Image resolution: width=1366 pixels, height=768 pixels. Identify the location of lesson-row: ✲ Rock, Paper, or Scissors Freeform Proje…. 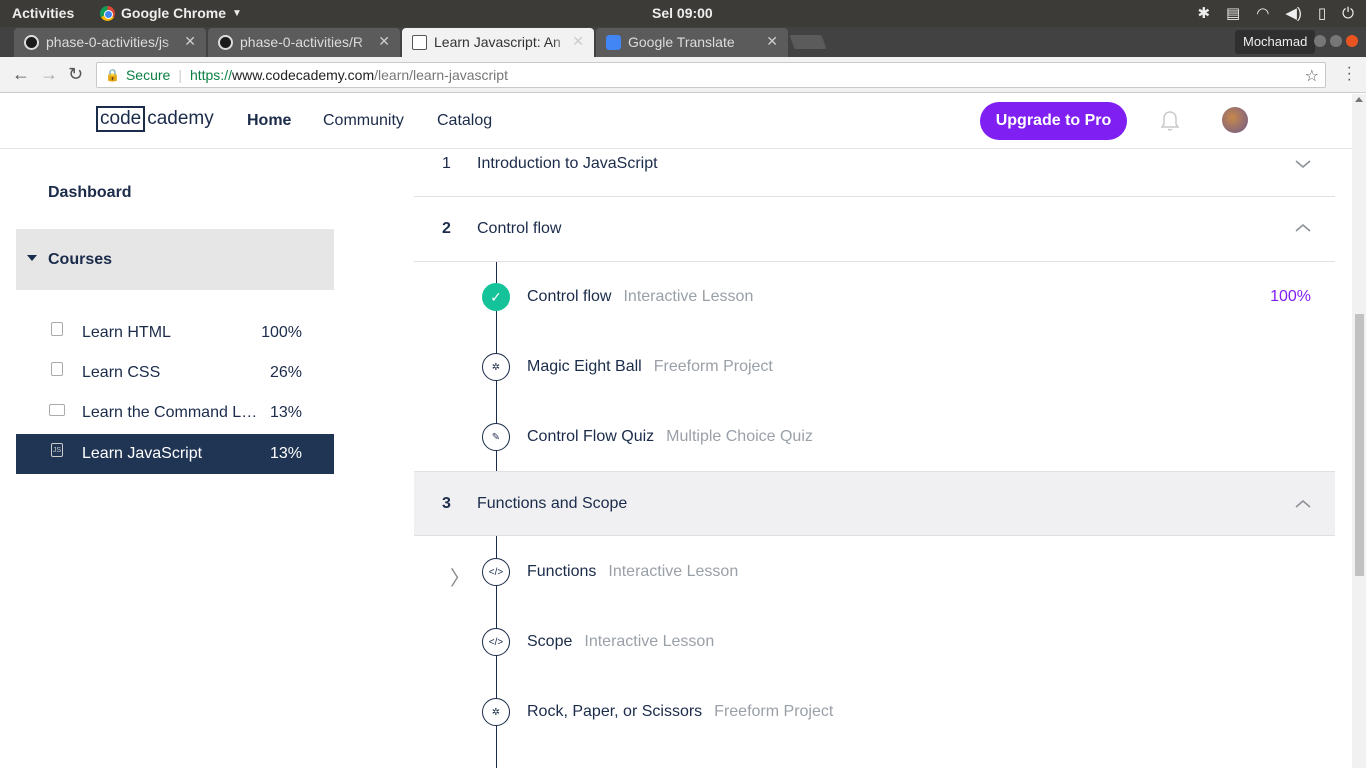
(874, 712).